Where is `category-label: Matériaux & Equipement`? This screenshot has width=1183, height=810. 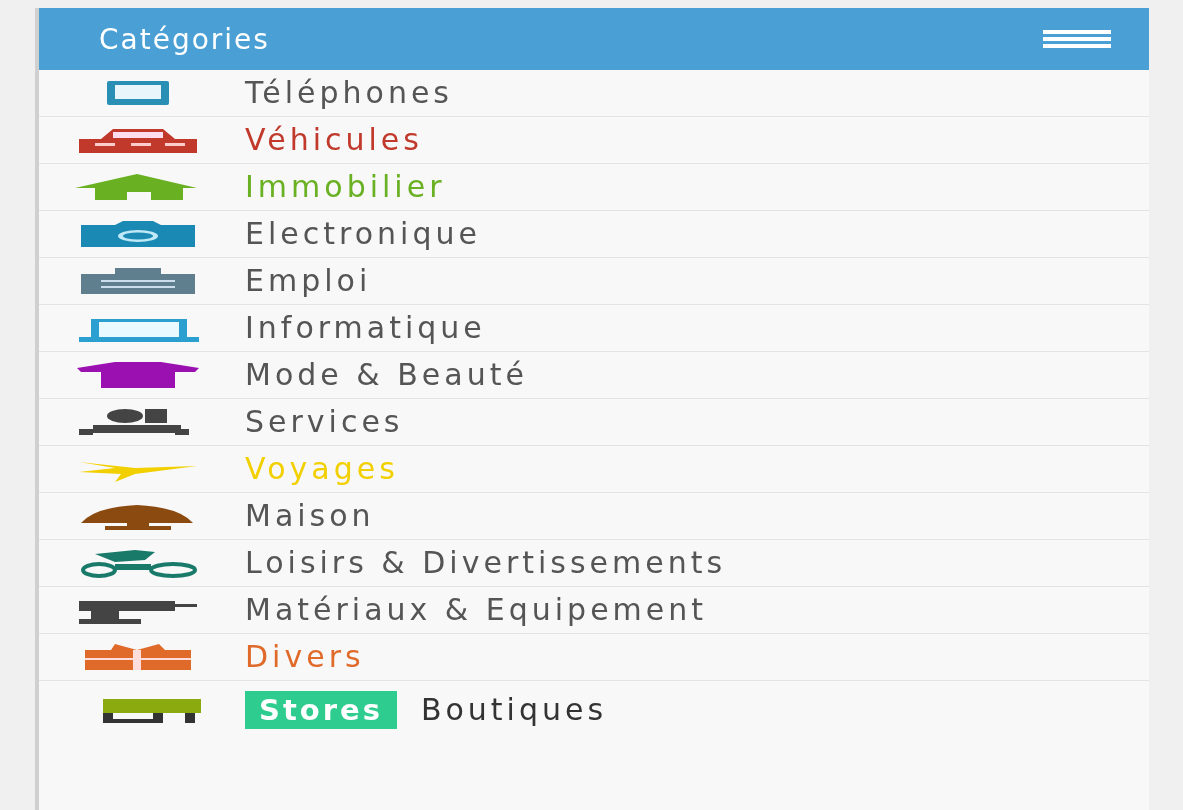 category-label: Matériaux & Equipement is located at coordinates (476, 610).